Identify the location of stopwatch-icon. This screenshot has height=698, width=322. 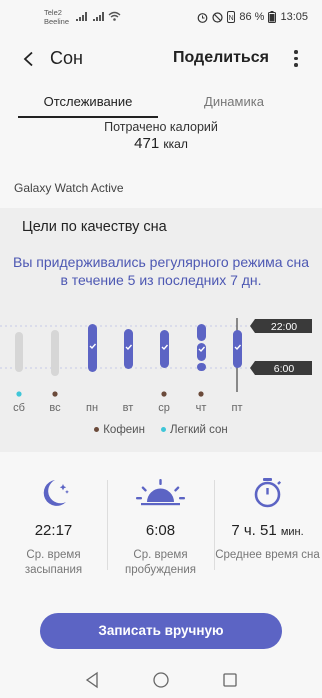
(268, 493).